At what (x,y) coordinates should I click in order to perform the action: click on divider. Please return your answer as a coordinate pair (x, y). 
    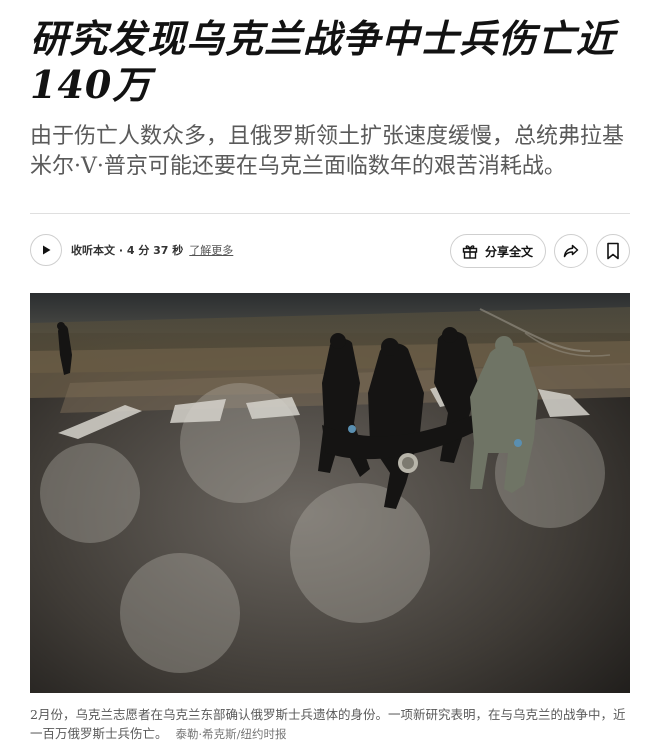
    Looking at the image, I should click on (330, 213).